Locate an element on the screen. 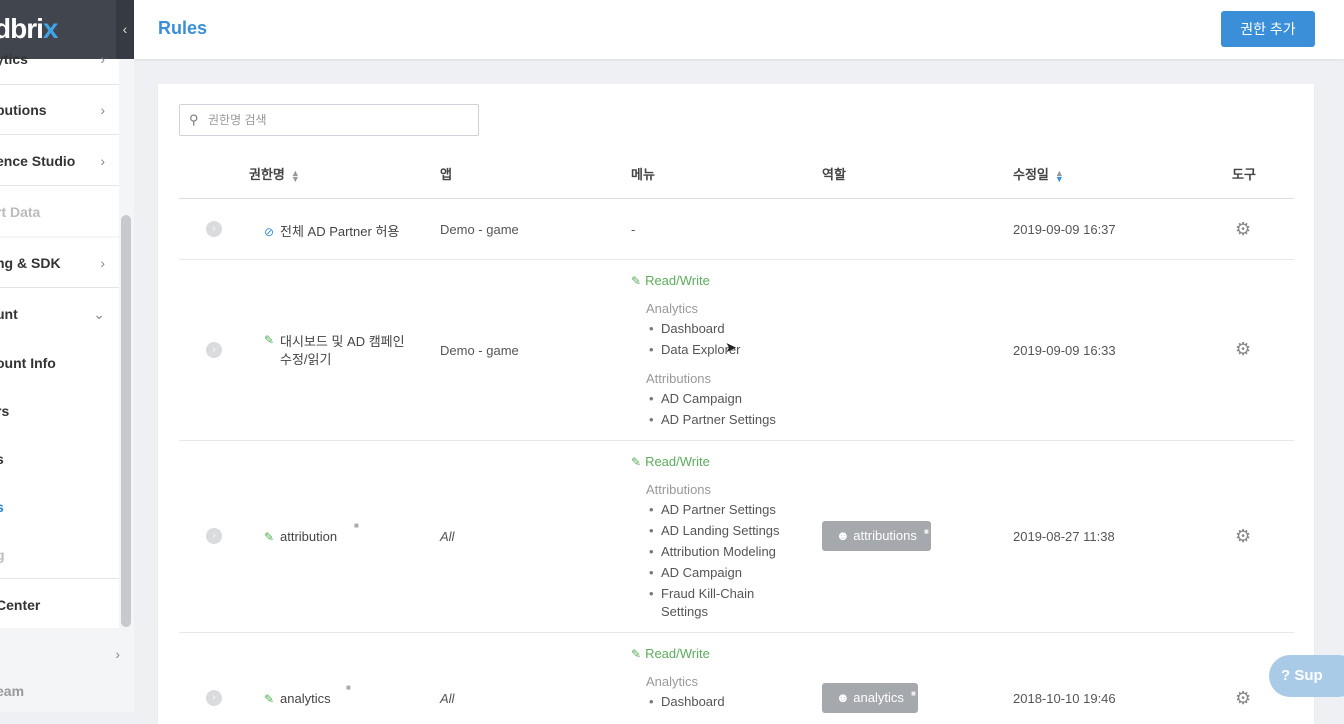  column-label: 권한명 is located at coordinates (267, 174).